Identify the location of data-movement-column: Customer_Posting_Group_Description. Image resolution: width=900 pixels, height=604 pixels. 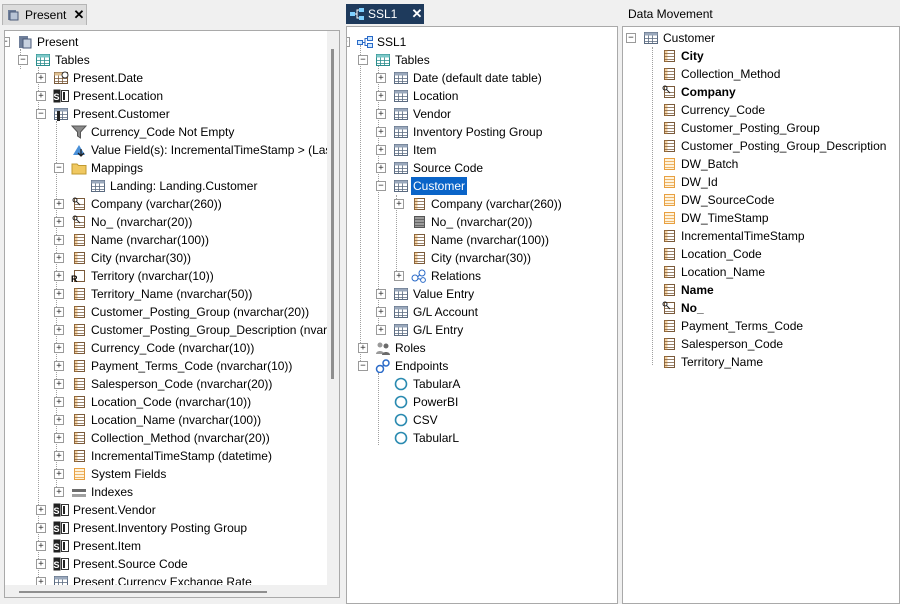
(761, 146).